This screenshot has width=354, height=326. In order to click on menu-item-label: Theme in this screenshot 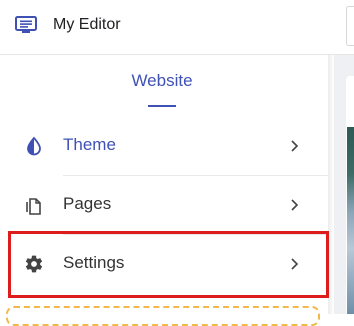, I will do `click(89, 144)`.